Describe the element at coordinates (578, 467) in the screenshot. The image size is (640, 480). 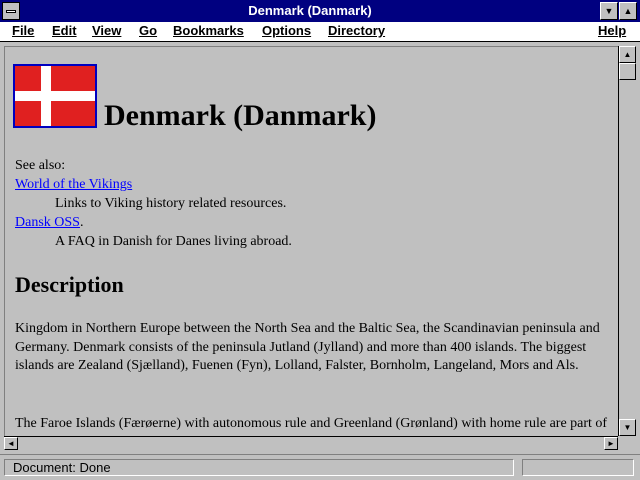
I see `progress-meter` at that location.